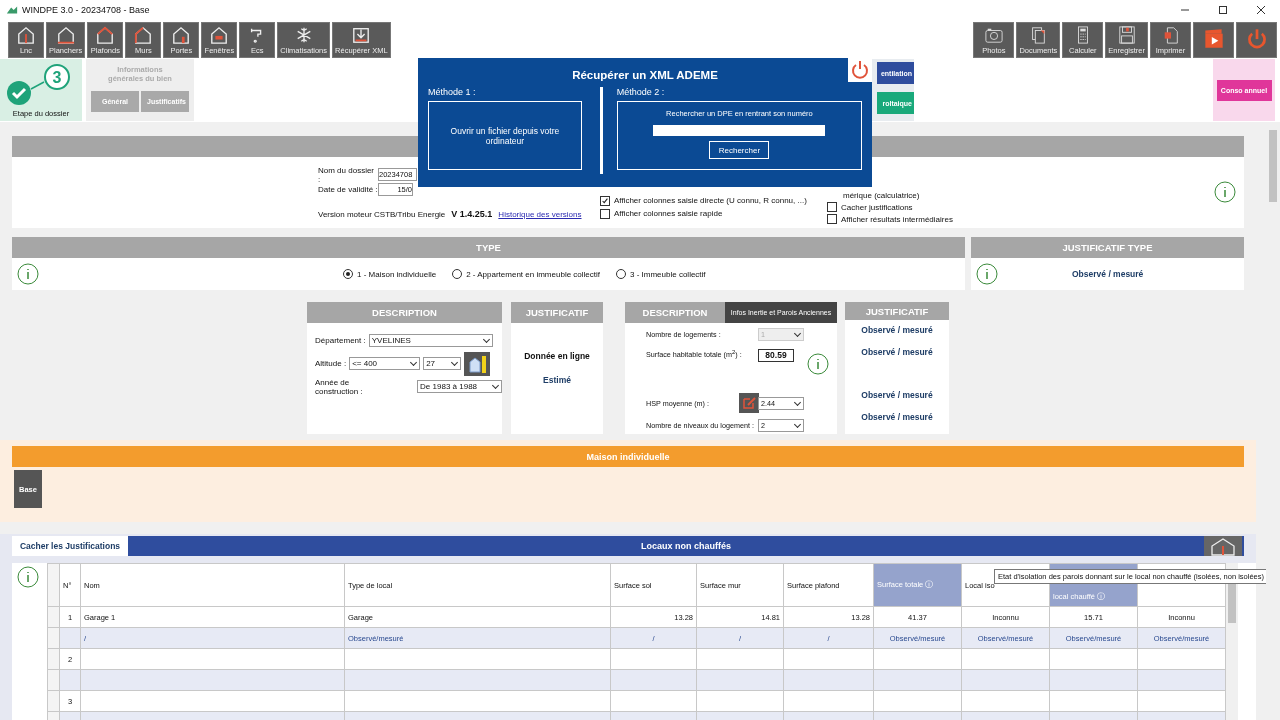  What do you see at coordinates (477, 363) in the screenshot?
I see `building-ruler-icon` at bounding box center [477, 363].